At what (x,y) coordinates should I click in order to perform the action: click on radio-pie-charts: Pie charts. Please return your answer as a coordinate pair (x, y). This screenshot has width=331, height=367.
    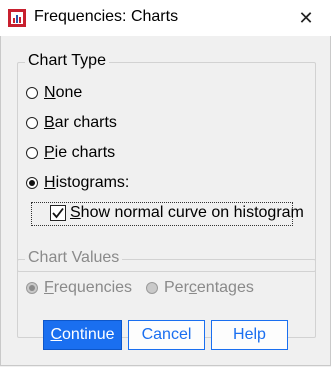
    Looking at the image, I should click on (70, 153).